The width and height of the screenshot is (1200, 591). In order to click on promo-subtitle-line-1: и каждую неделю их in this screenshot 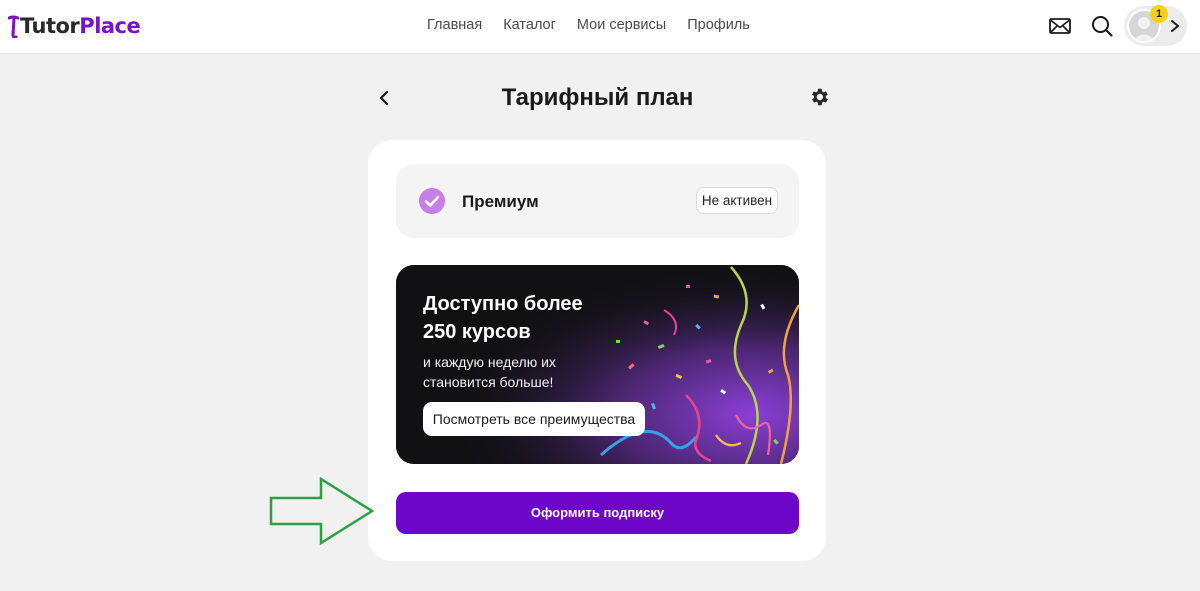, I will do `click(489, 362)`.